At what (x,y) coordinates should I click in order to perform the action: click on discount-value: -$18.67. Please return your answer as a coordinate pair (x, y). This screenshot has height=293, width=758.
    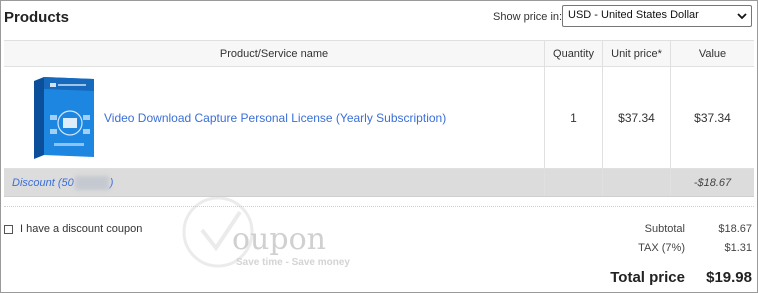
    Looking at the image, I should click on (712, 182).